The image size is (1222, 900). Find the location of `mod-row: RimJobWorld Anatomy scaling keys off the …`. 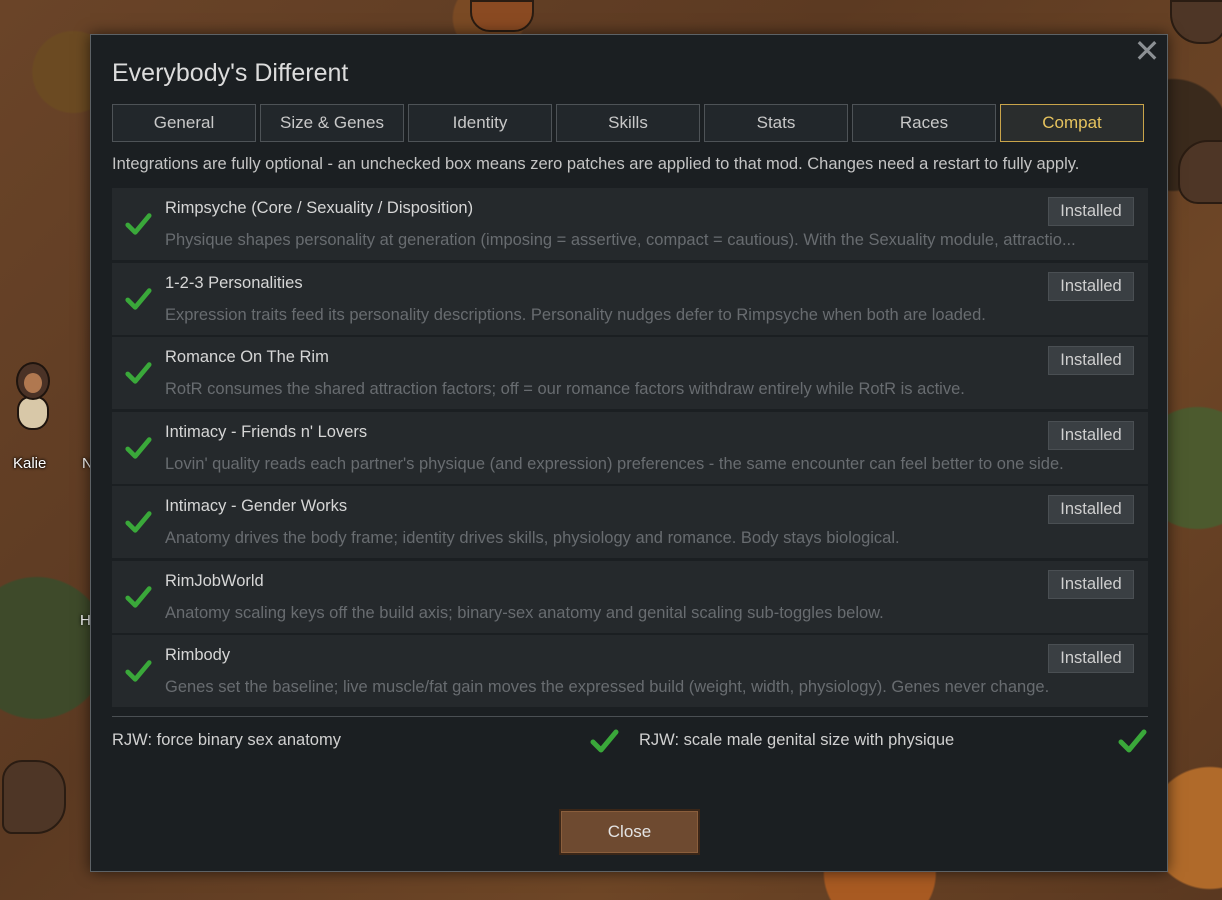

mod-row: RimJobWorld Anatomy scaling keys off the … is located at coordinates (630, 596).